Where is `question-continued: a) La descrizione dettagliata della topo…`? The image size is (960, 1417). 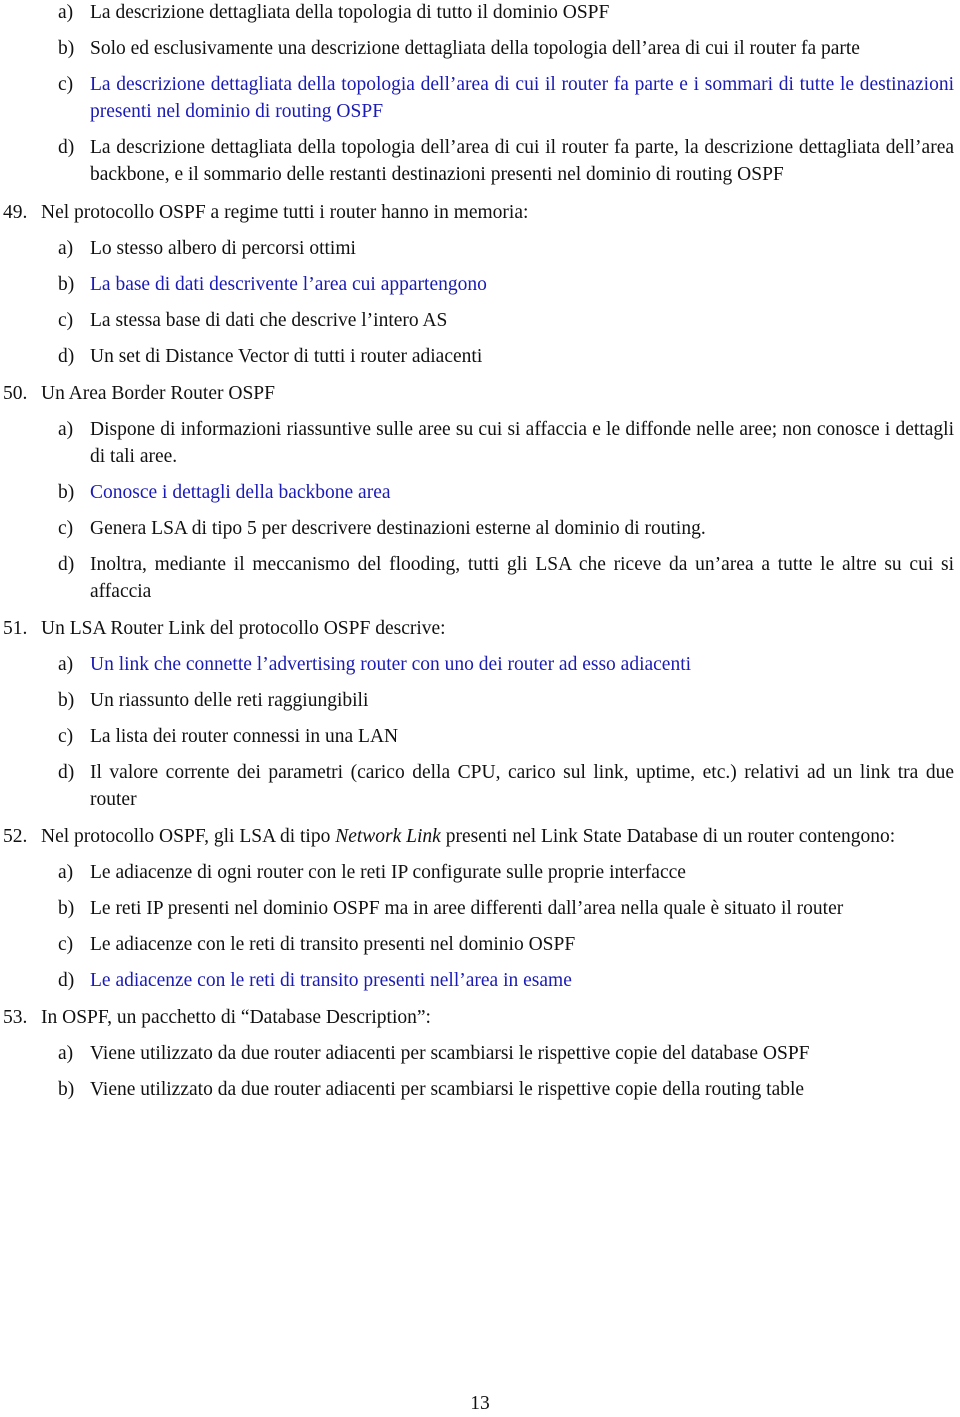
question-continued: a) La descrizione dettagliata della topo… is located at coordinates (480, 94).